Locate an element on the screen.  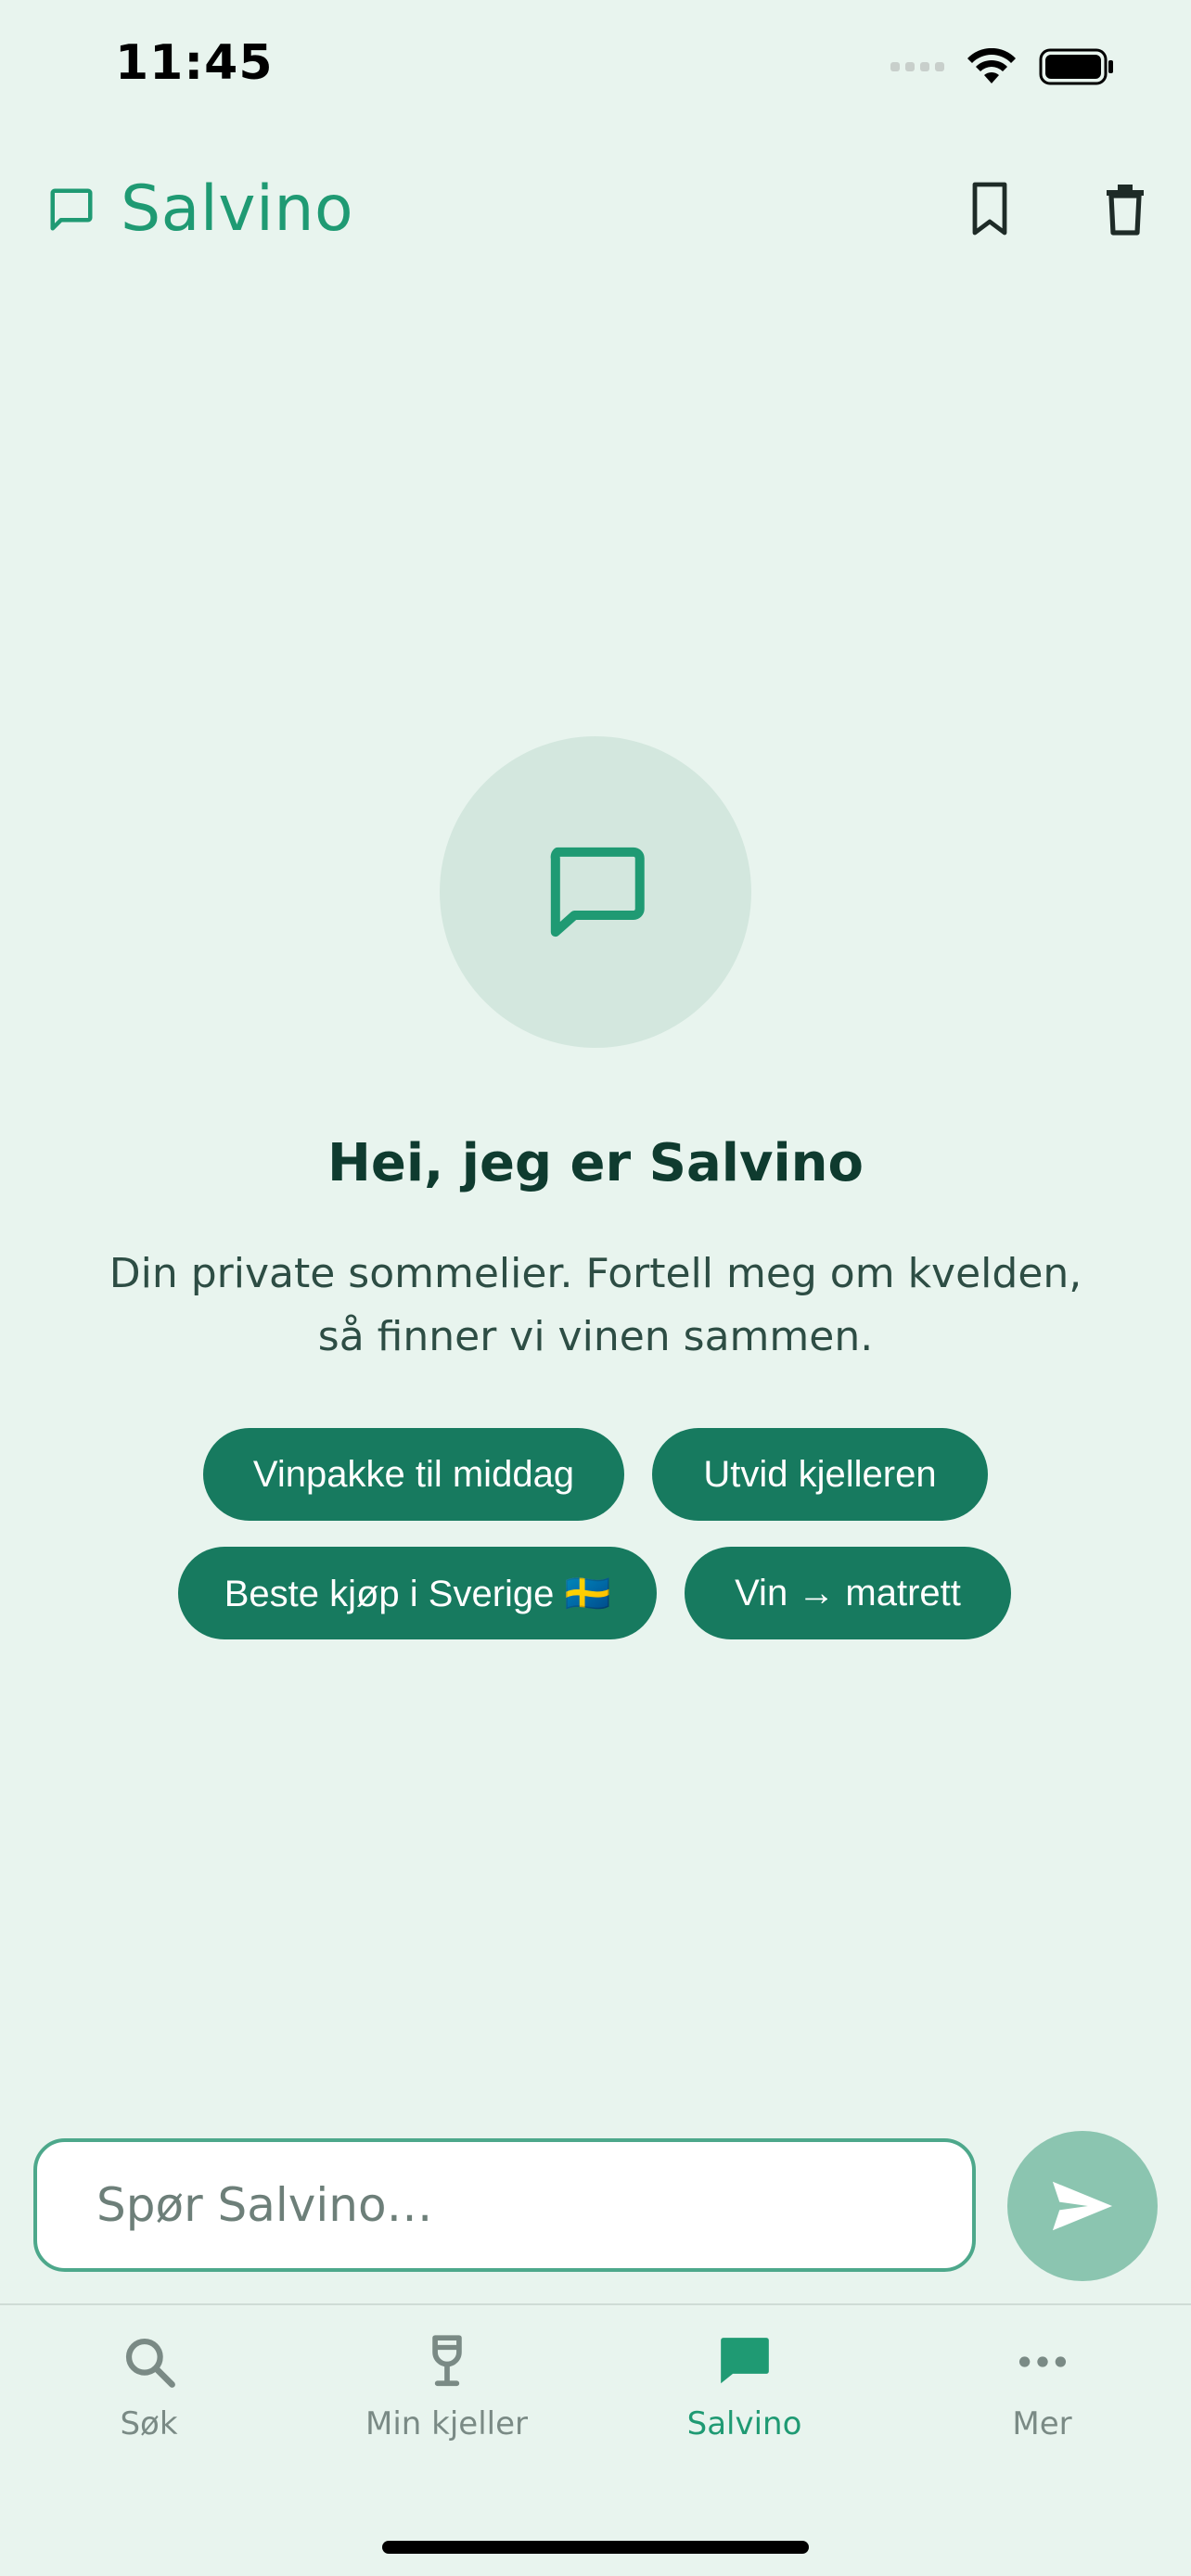
tab-search: Søk is located at coordinates (149, 2387).